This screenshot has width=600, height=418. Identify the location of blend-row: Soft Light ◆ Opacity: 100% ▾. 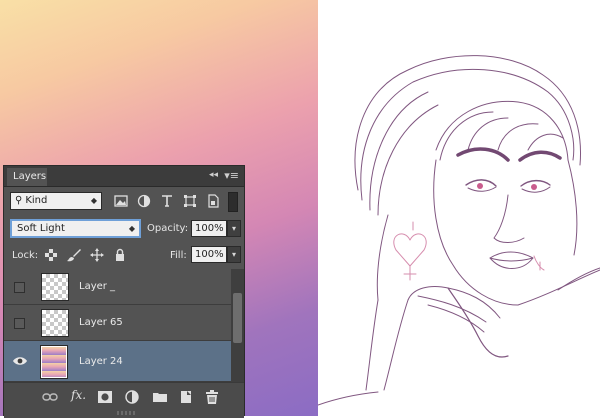
(124, 228).